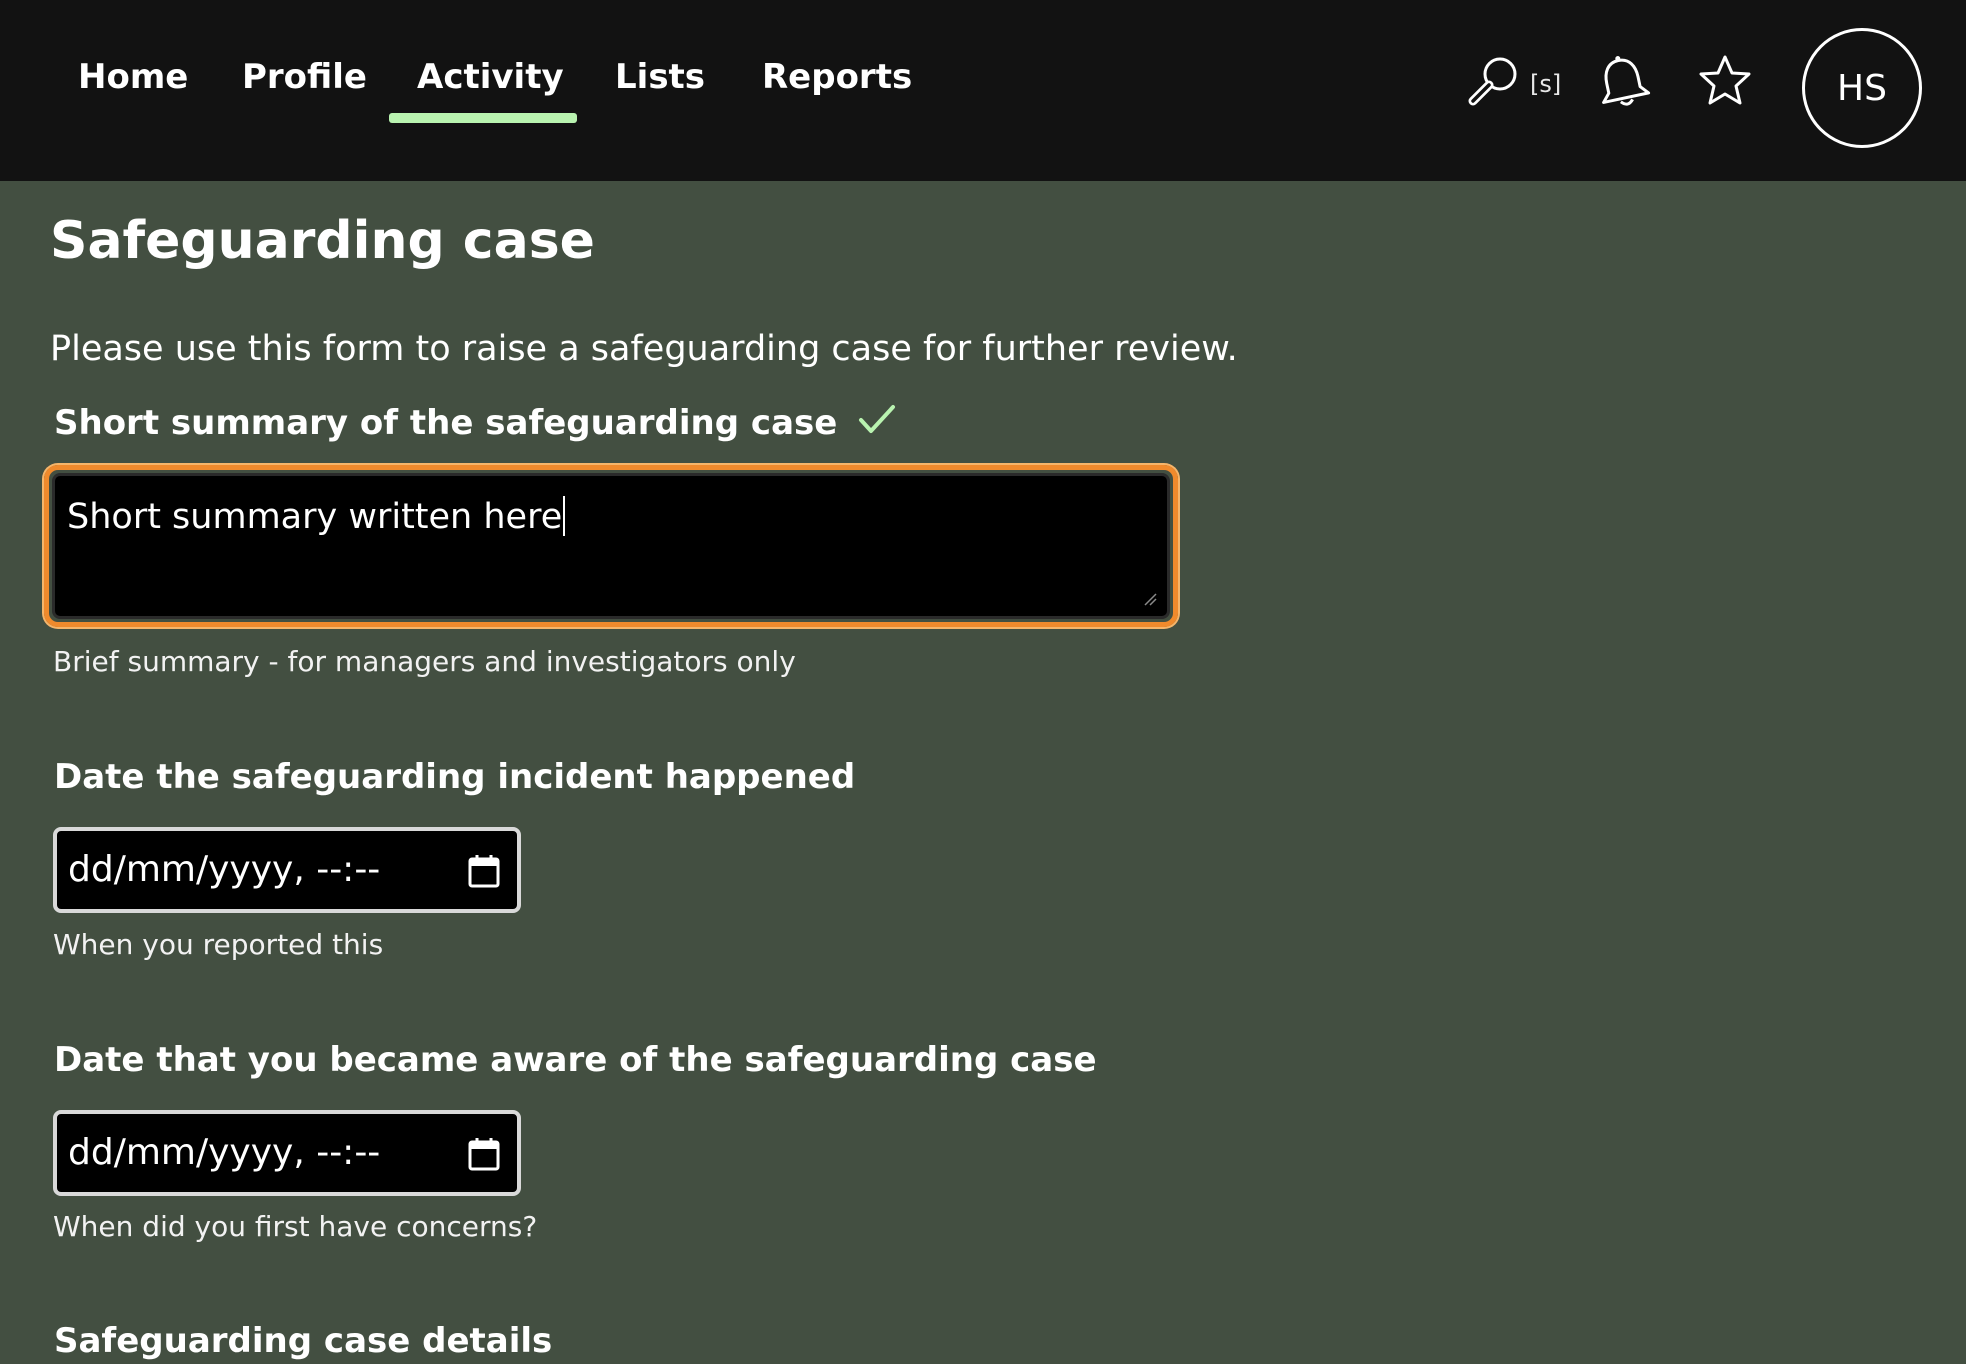  I want to click on aware-date-placeholder: dd/mm/yyyy, --:--, so click(224, 1152).